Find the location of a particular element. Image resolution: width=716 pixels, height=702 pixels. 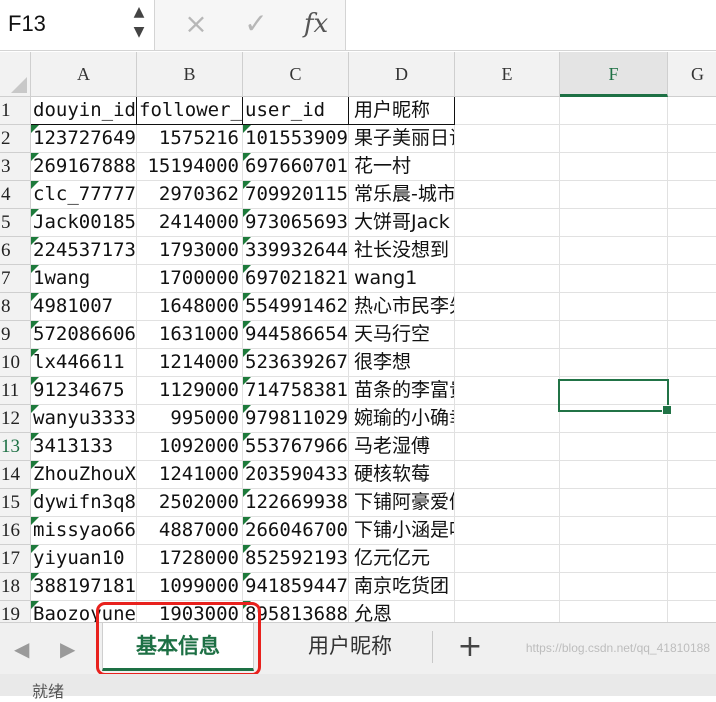

table-cell: 下铺小涵是吃货 is located at coordinates (402, 531).